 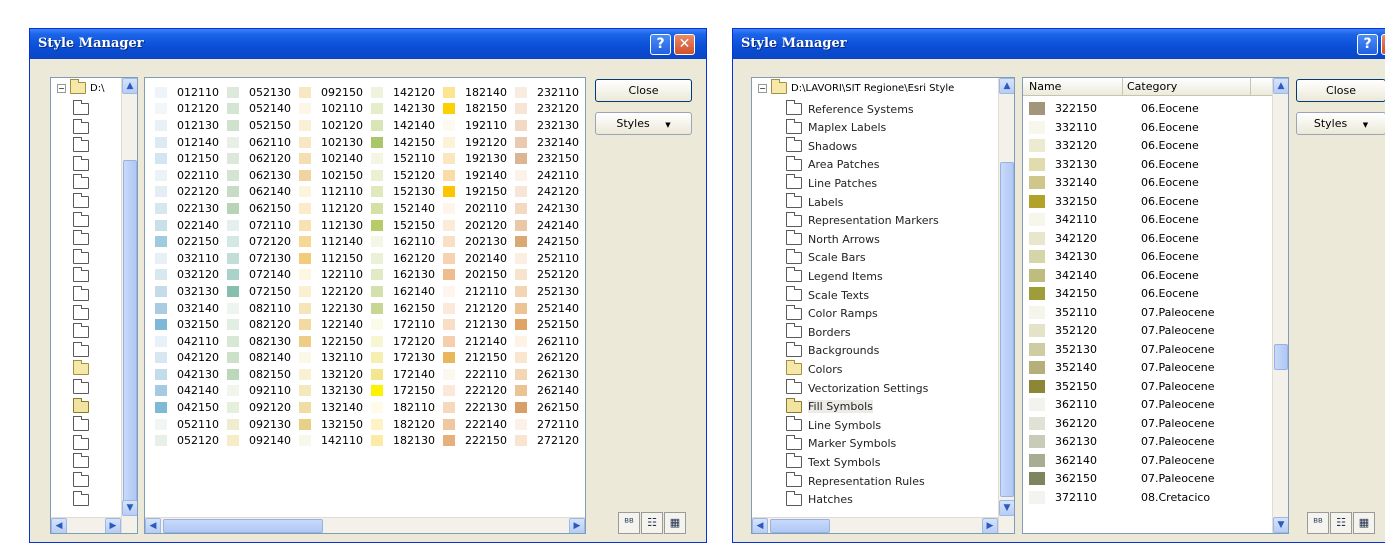 I want to click on style-swatch-item: 172120, so click(x=407, y=341).